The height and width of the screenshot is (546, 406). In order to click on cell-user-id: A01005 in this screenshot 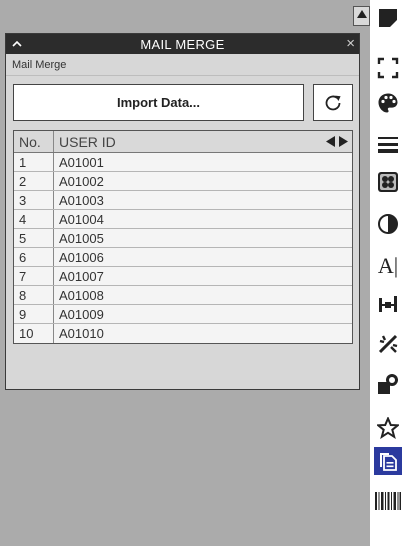, I will do `click(81, 238)`.